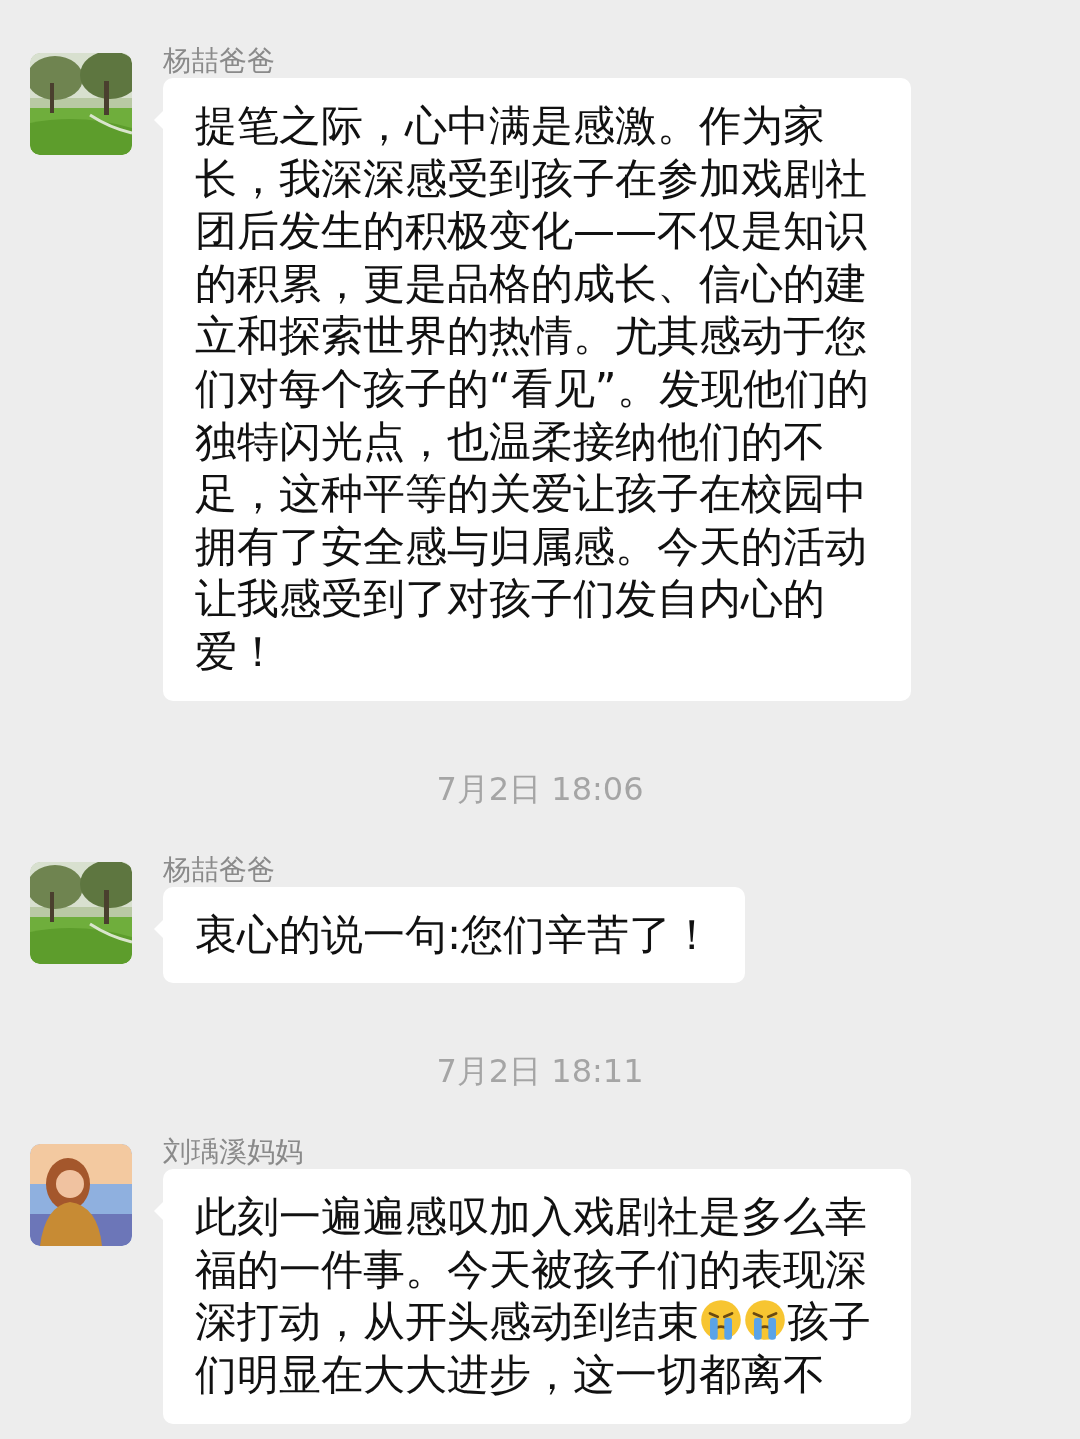  What do you see at coordinates (540, 1071) in the screenshot?
I see `timestamp: 7月2日 18:11` at bounding box center [540, 1071].